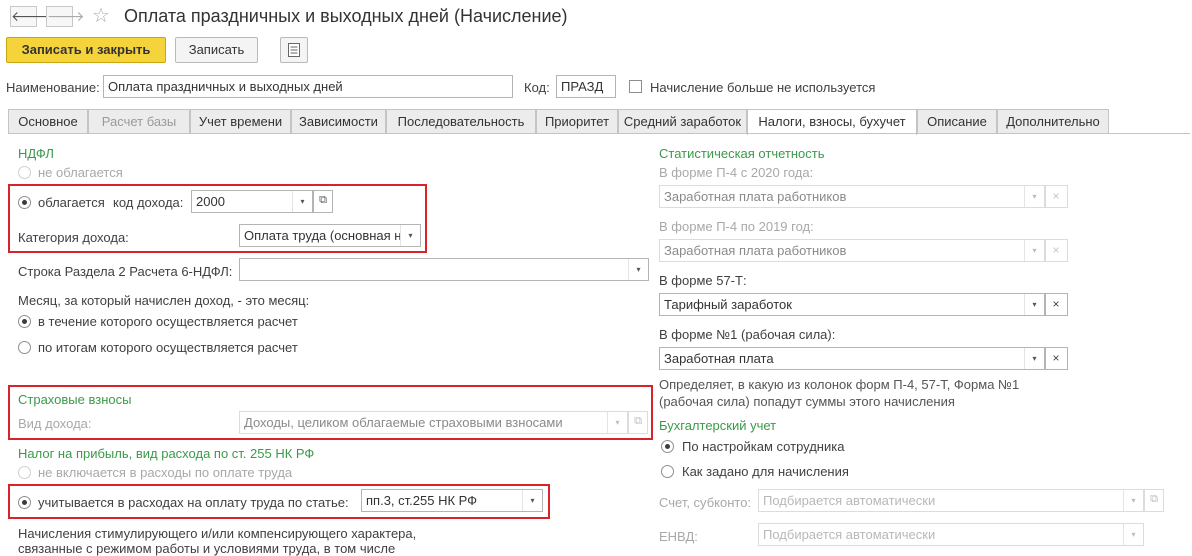  I want to click on stat-header: Статистическая отчетность, so click(742, 153).